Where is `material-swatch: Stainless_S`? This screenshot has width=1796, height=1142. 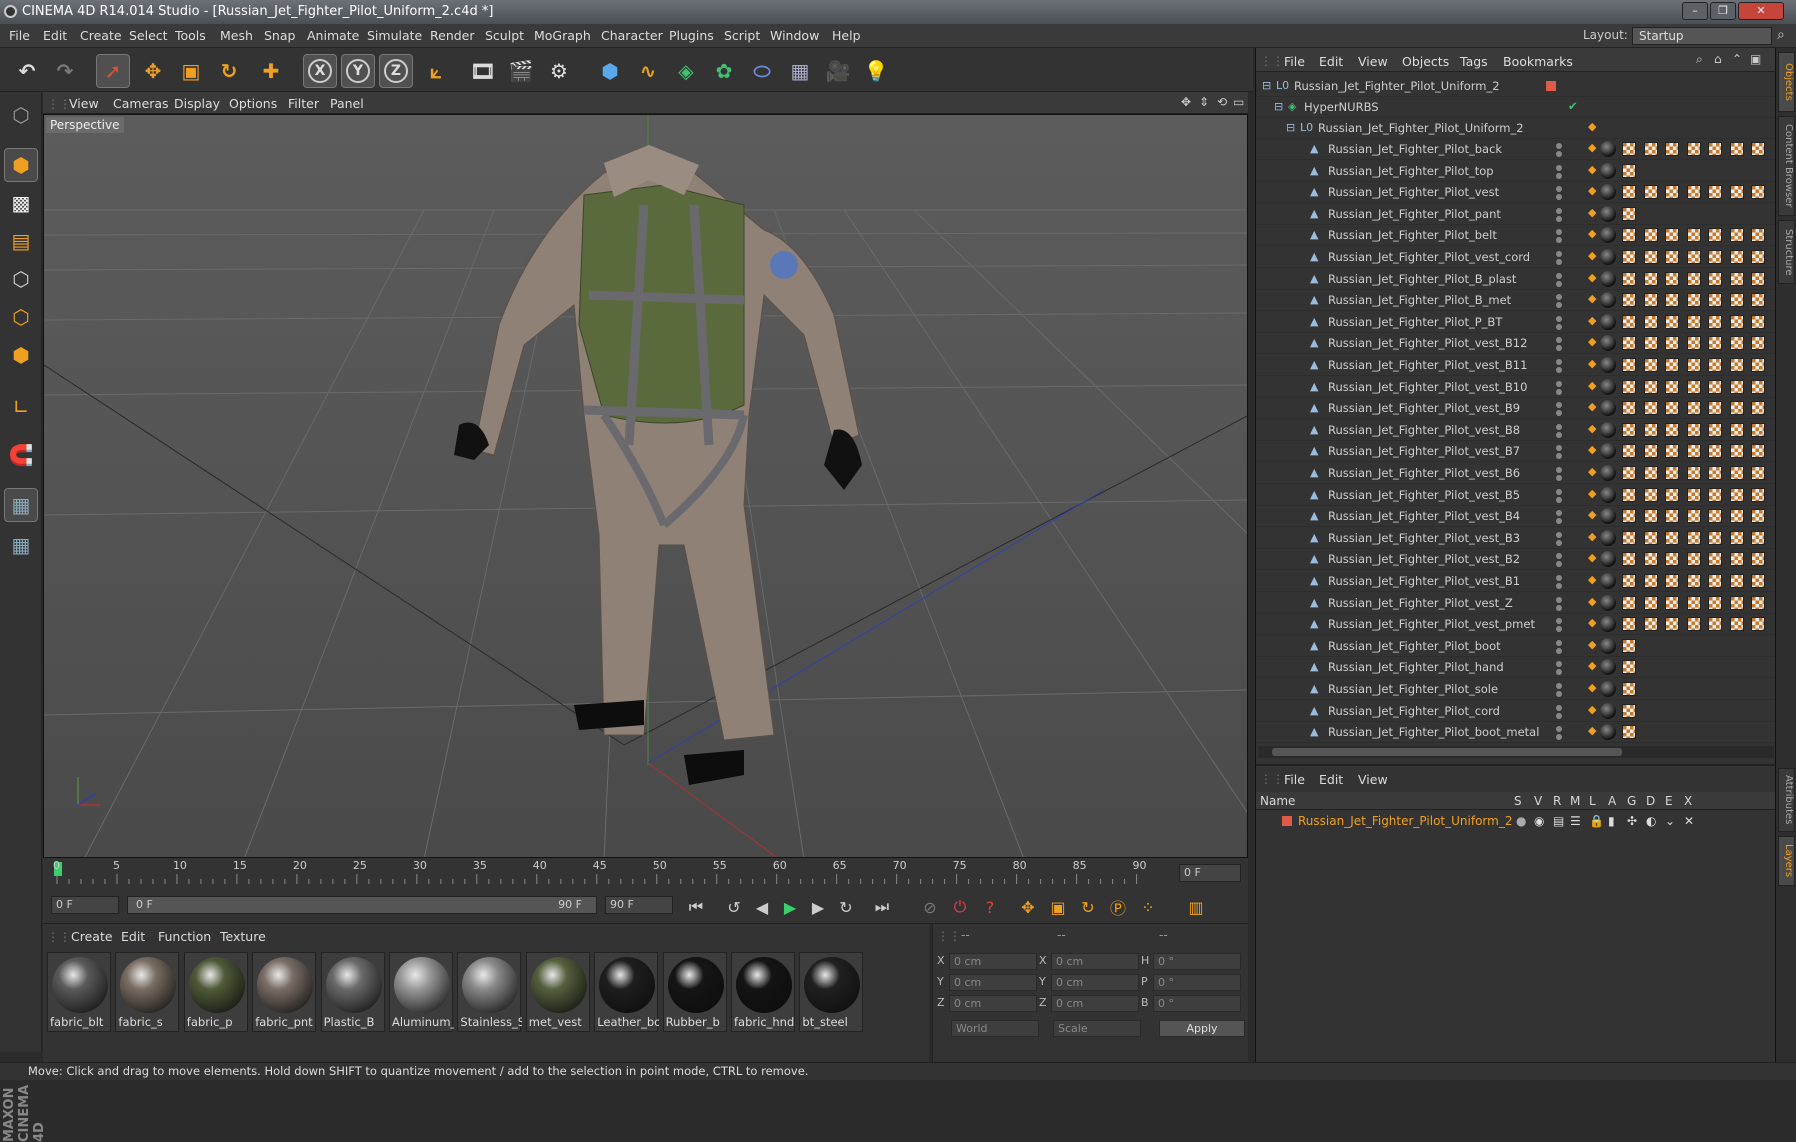
material-swatch: Stainless_S is located at coordinates (489, 992).